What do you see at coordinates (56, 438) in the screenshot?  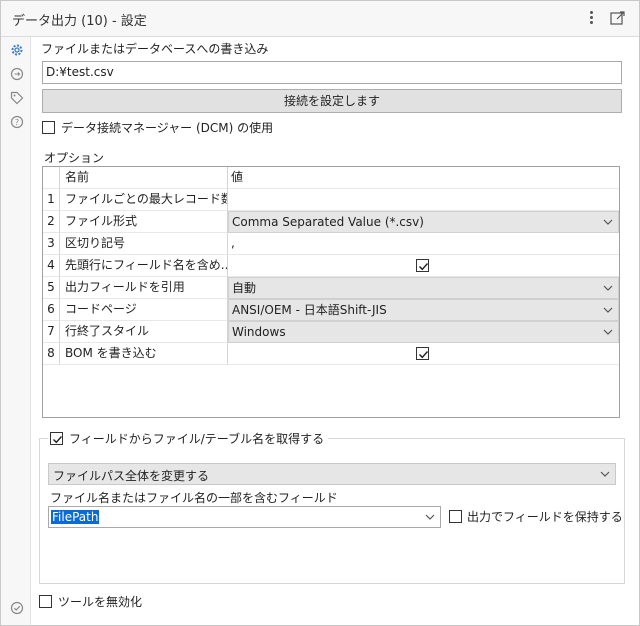 I see `filename-from-field-checkbox` at bounding box center [56, 438].